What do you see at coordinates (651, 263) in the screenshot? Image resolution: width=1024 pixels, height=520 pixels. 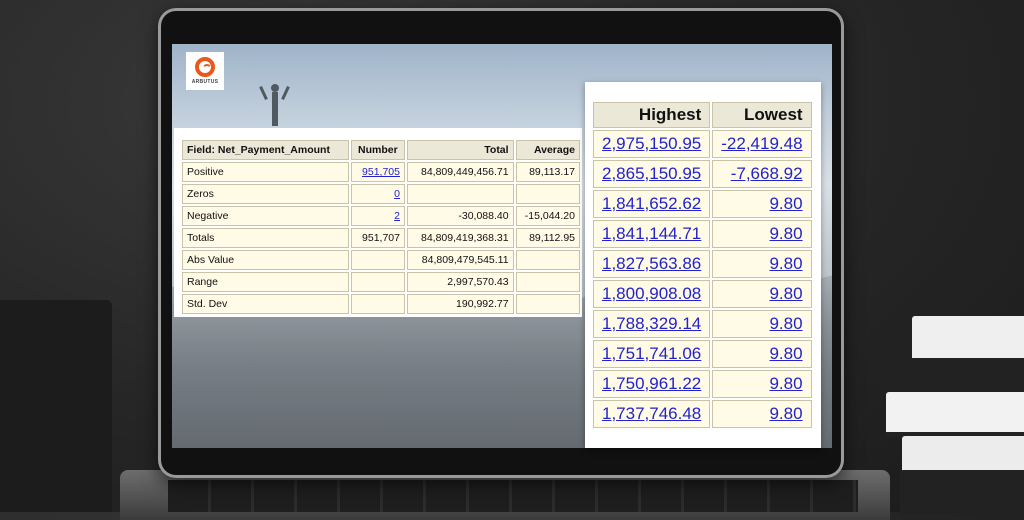 I see `highest-value-link: 1,827,563.86` at bounding box center [651, 263].